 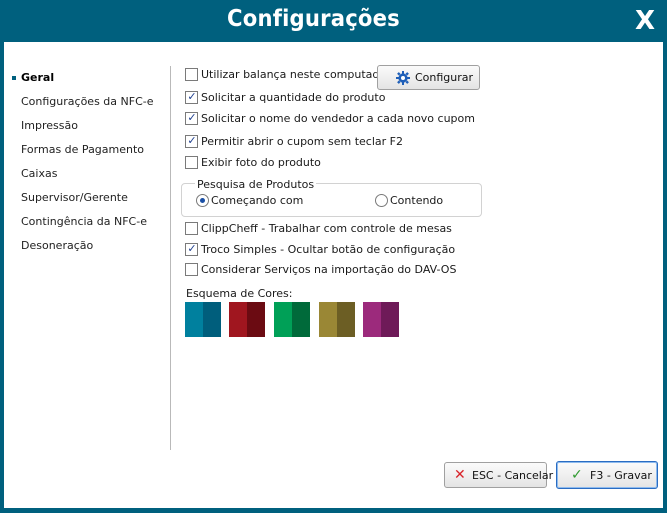 What do you see at coordinates (87, 101) in the screenshot?
I see `sidebar-item-label: Configurações da NFC-e` at bounding box center [87, 101].